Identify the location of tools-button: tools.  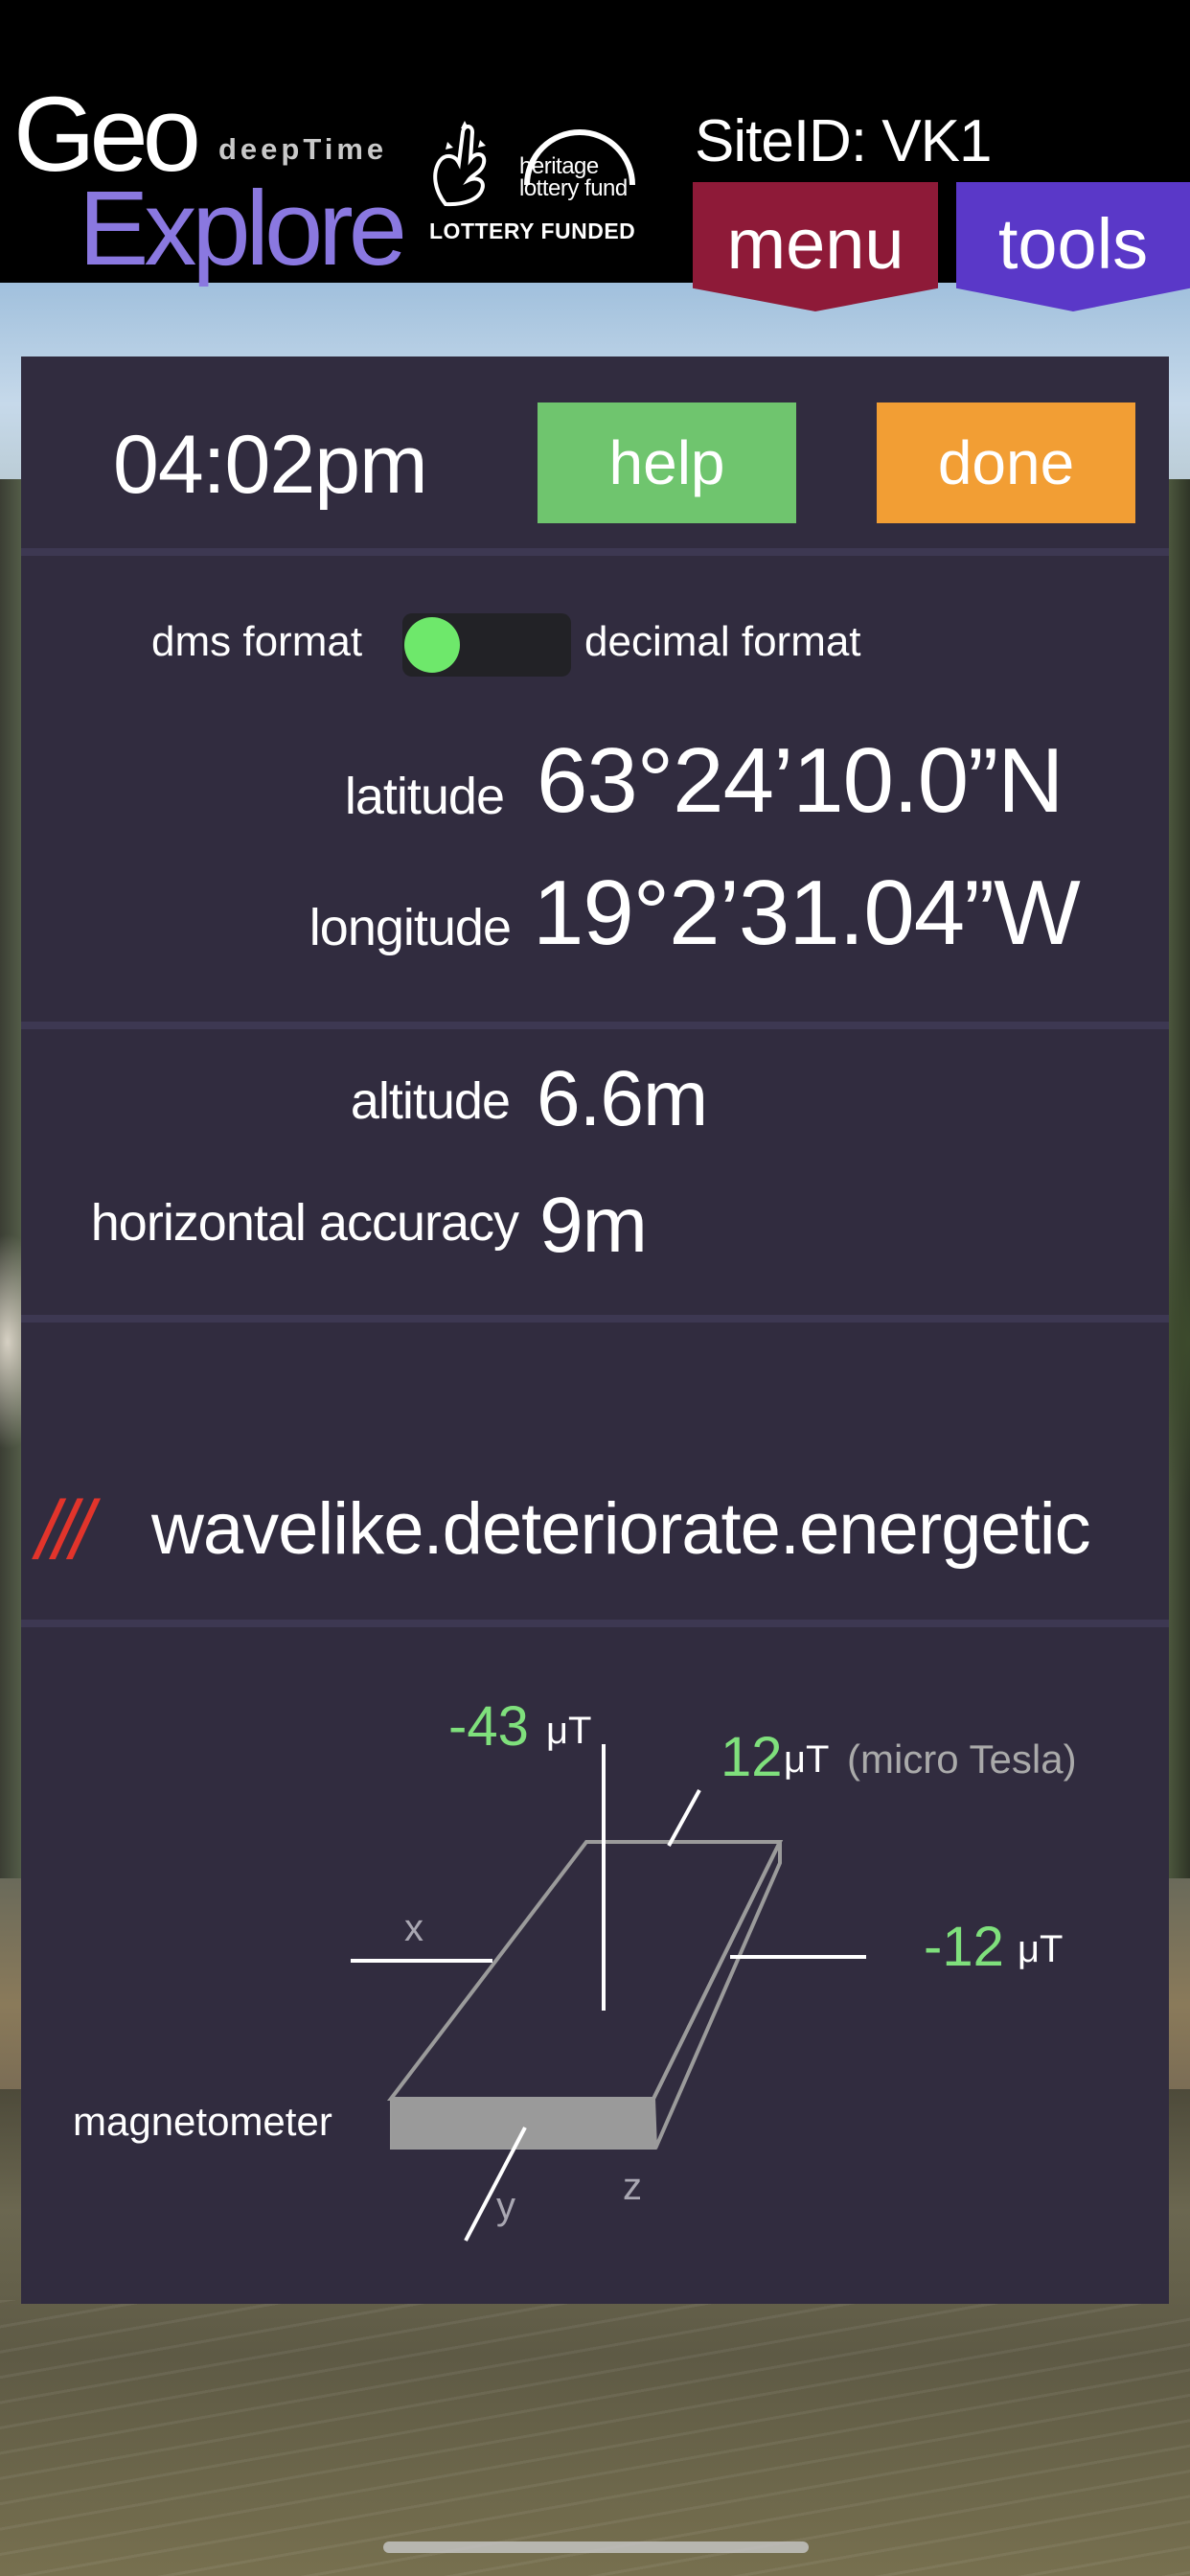
(1073, 246).